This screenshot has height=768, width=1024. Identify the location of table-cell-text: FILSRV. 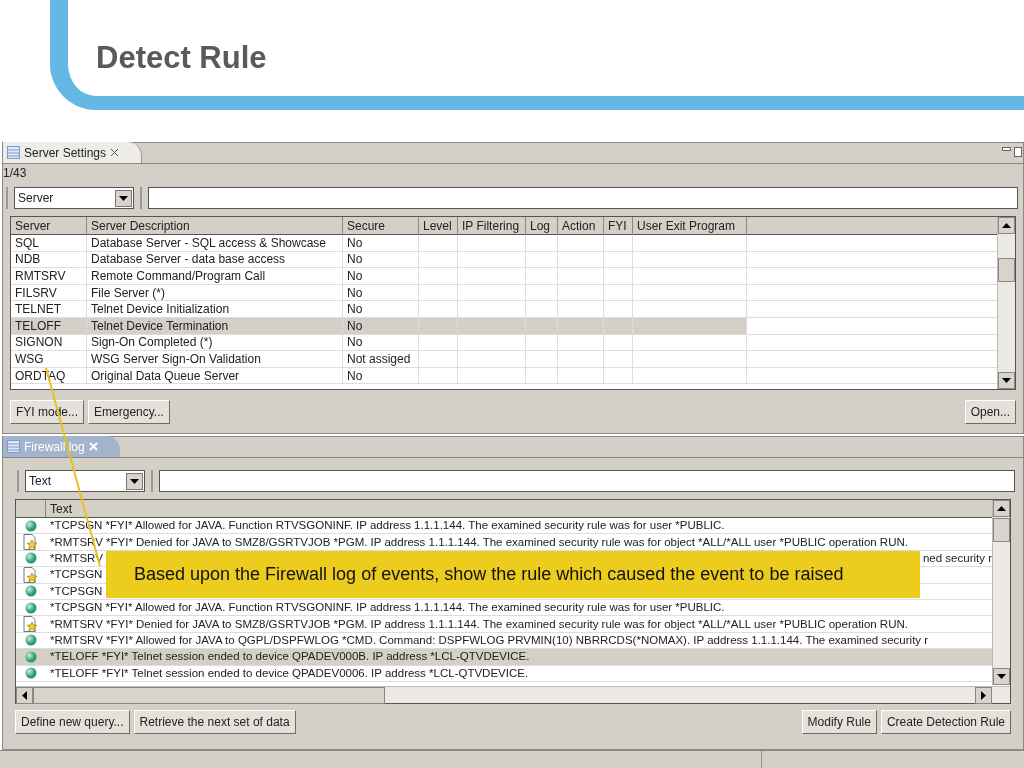
(36, 292).